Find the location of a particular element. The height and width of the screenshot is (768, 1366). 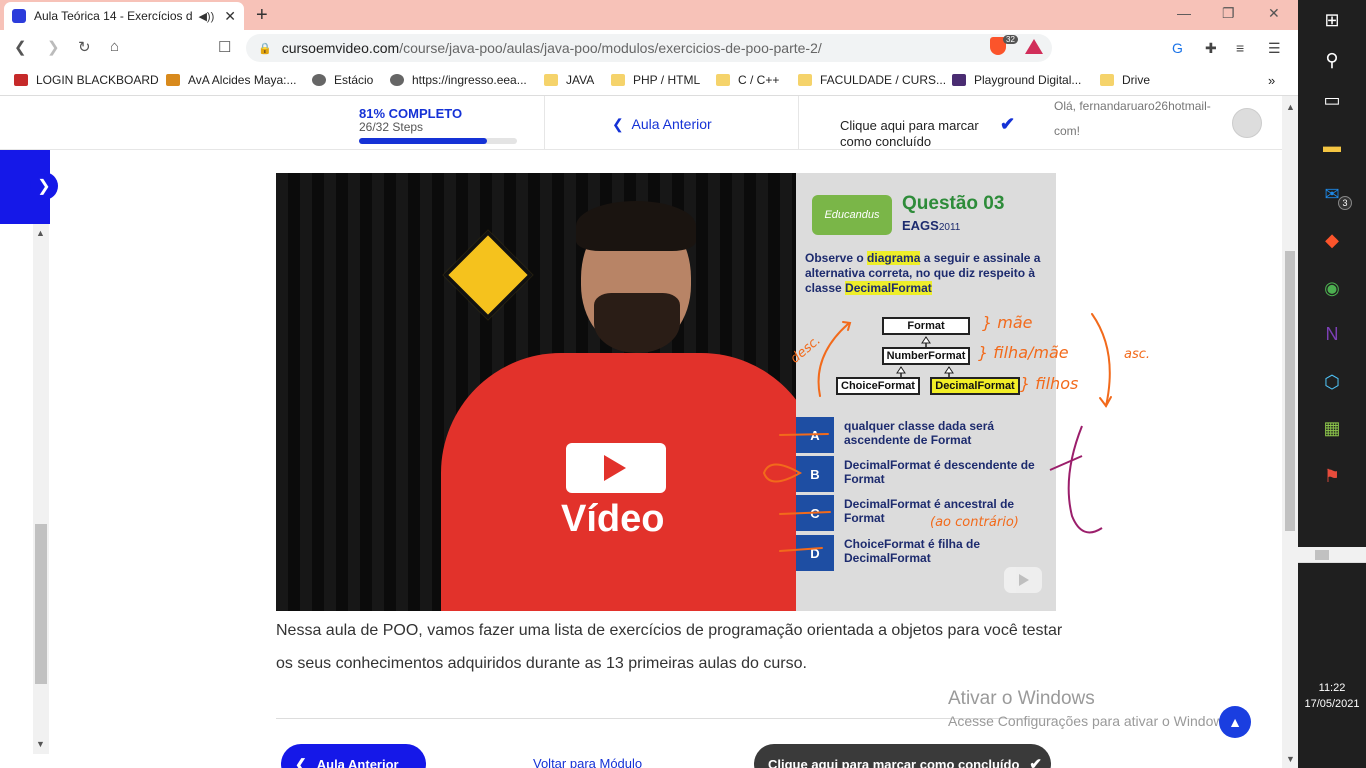

reload-icon: ↻ is located at coordinates (84, 47).